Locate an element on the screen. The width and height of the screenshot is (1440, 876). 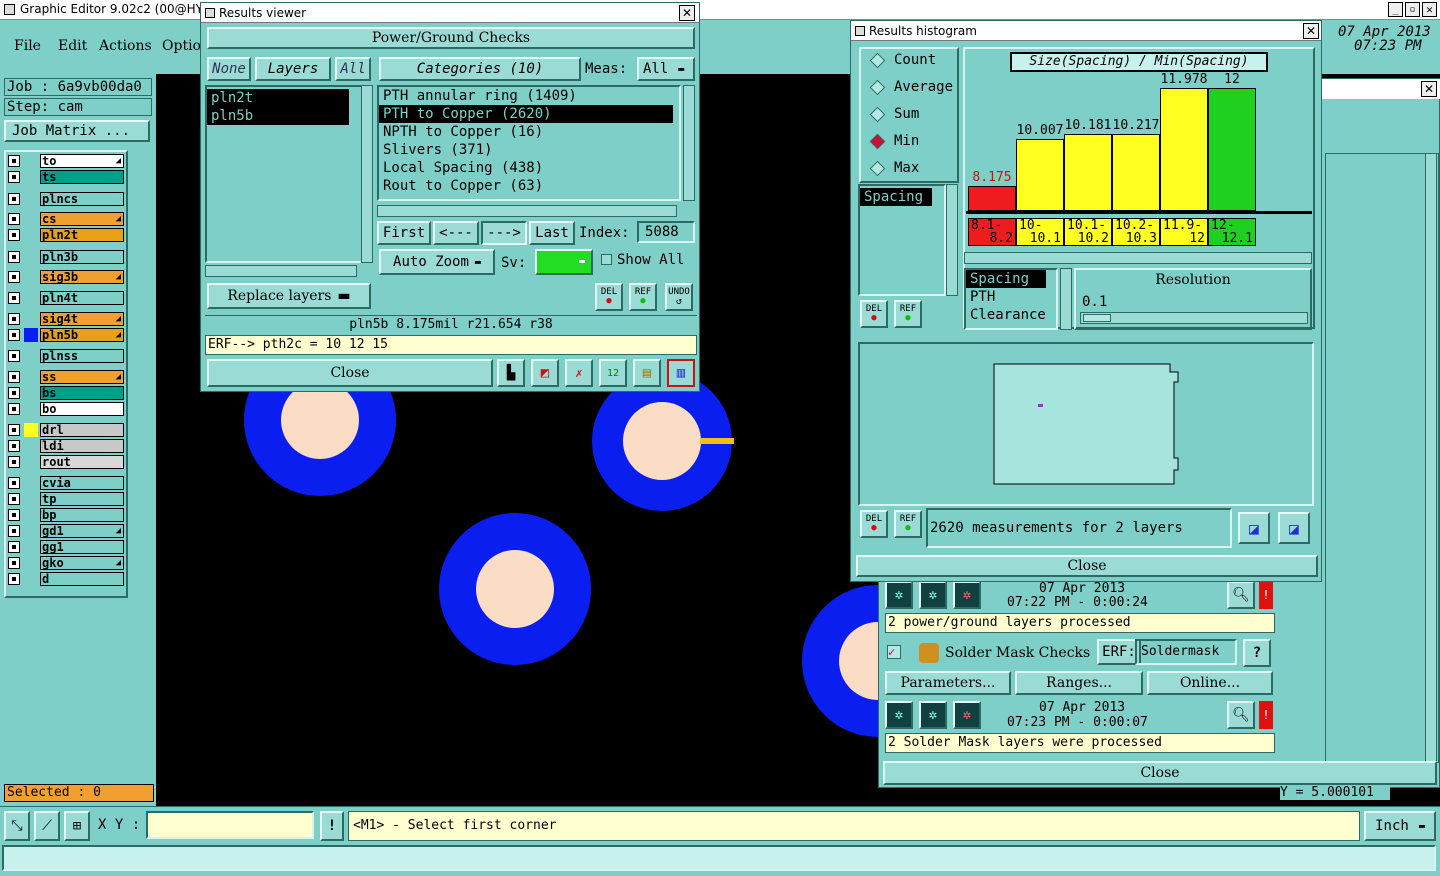
layer-name: gg1 is located at coordinates (82, 547).